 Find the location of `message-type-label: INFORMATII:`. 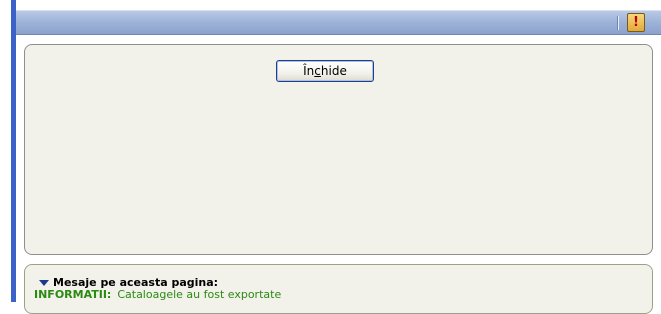

message-type-label: INFORMATII: is located at coordinates (73, 294).